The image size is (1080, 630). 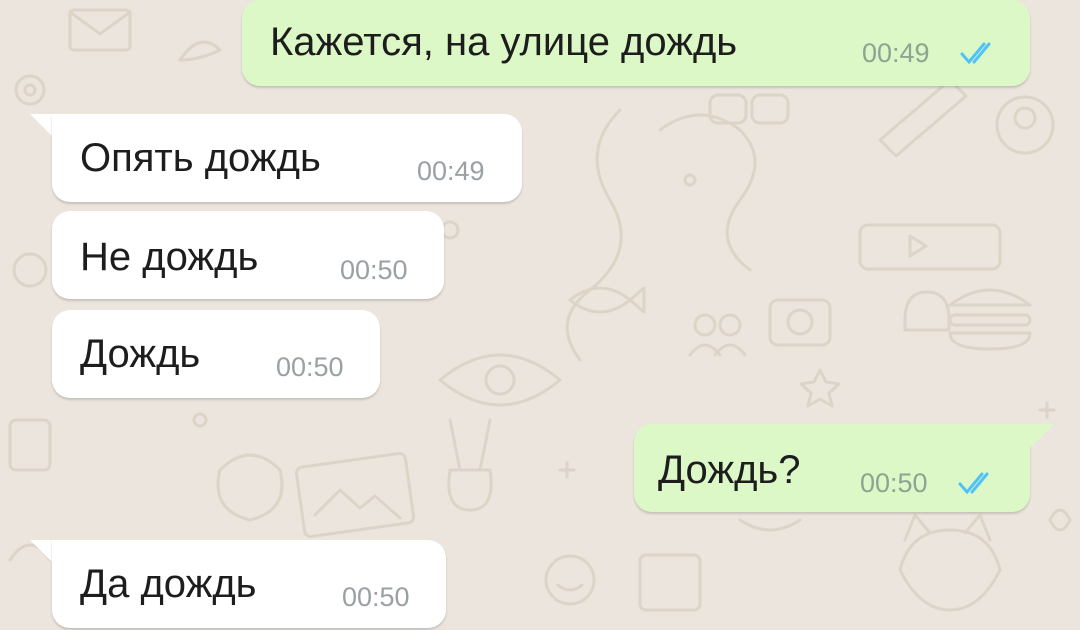 I want to click on message-text: Дождь, so click(x=140, y=354).